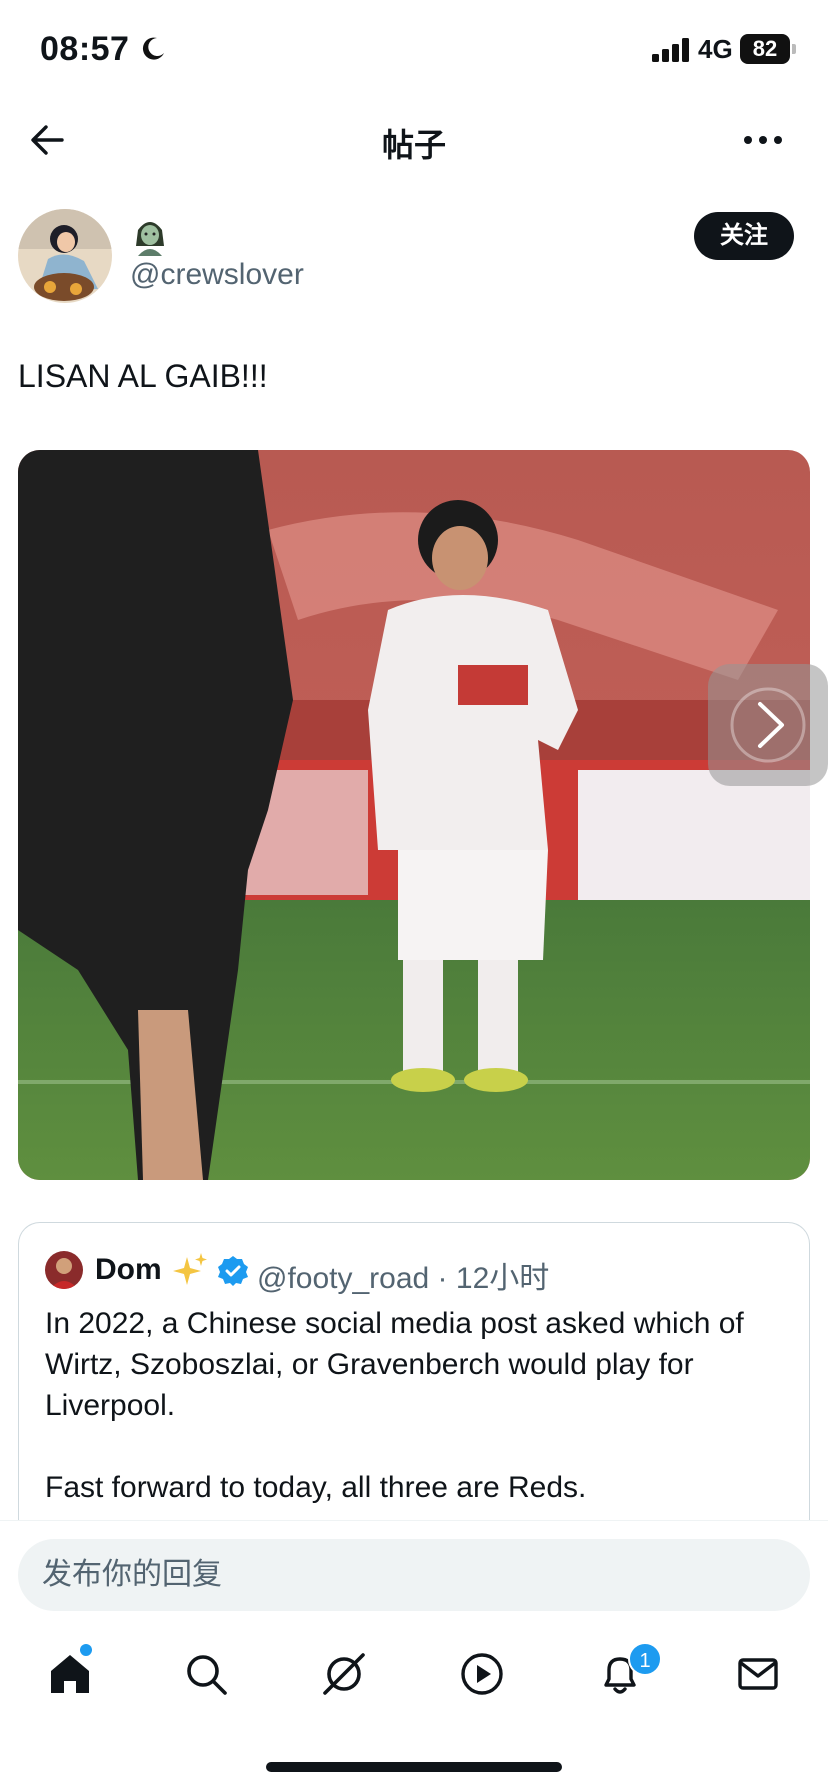 This screenshot has width=828, height=1792. What do you see at coordinates (645, 1659) in the screenshot?
I see `notification-badge: 1` at bounding box center [645, 1659].